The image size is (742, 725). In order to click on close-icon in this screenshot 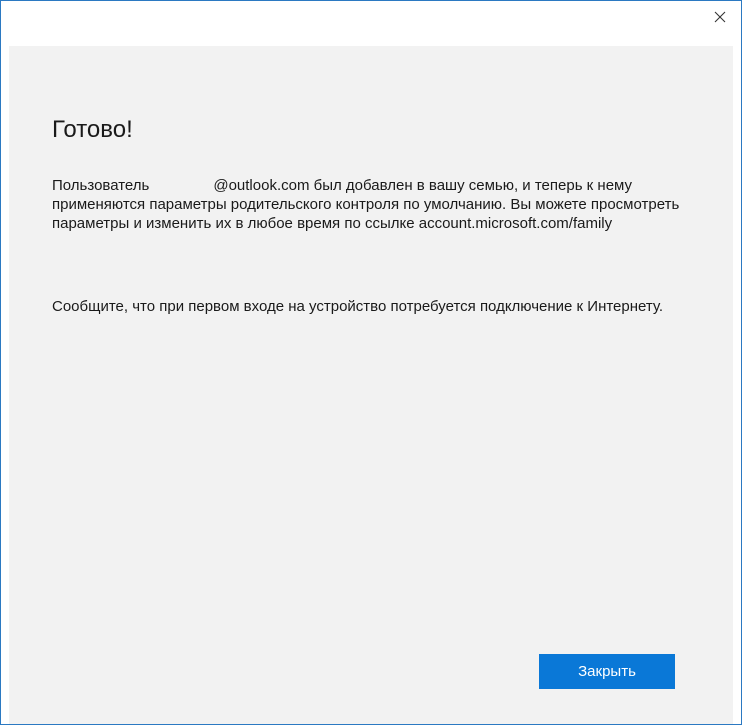, I will do `click(720, 17)`.